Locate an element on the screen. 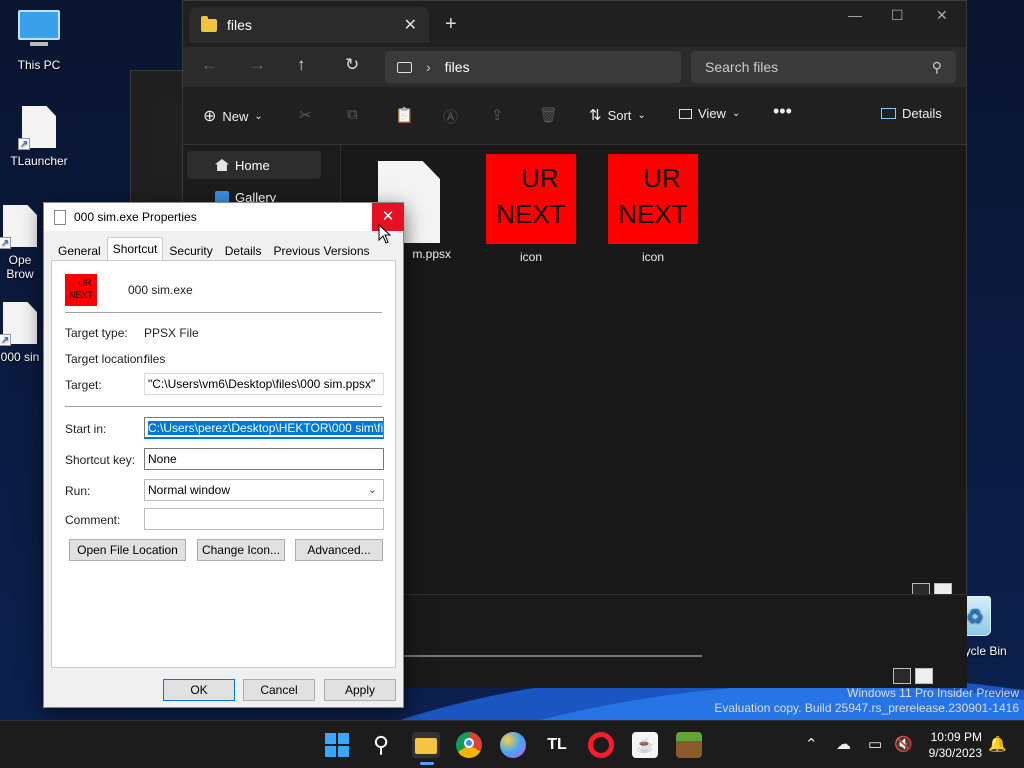 The image size is (1024, 768). desktop-icon-label: This PC is located at coordinates (39, 65).